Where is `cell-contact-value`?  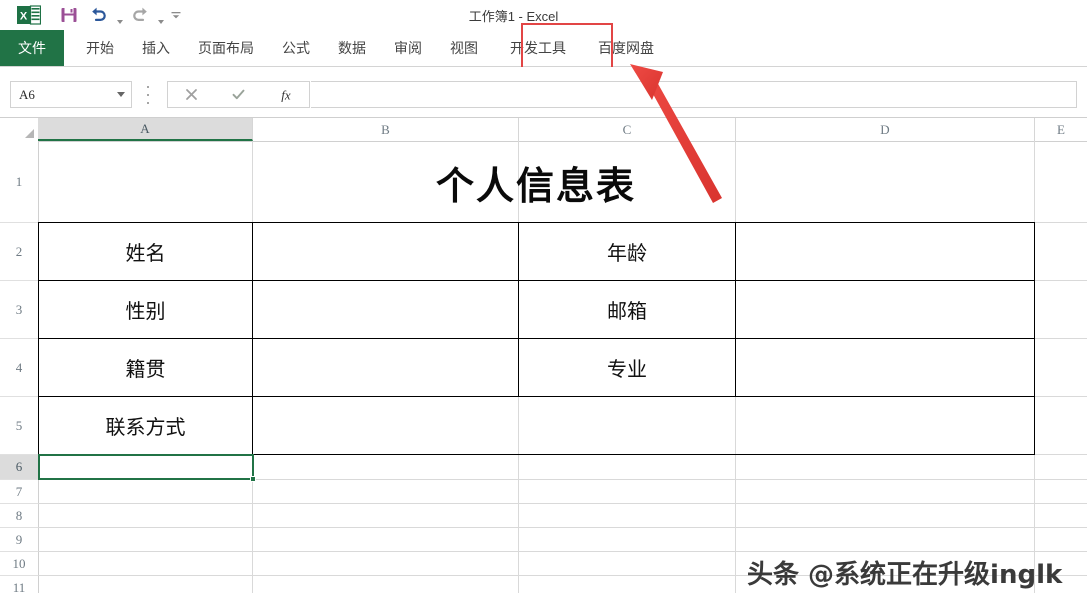
cell-contact-value is located at coordinates (643, 425).